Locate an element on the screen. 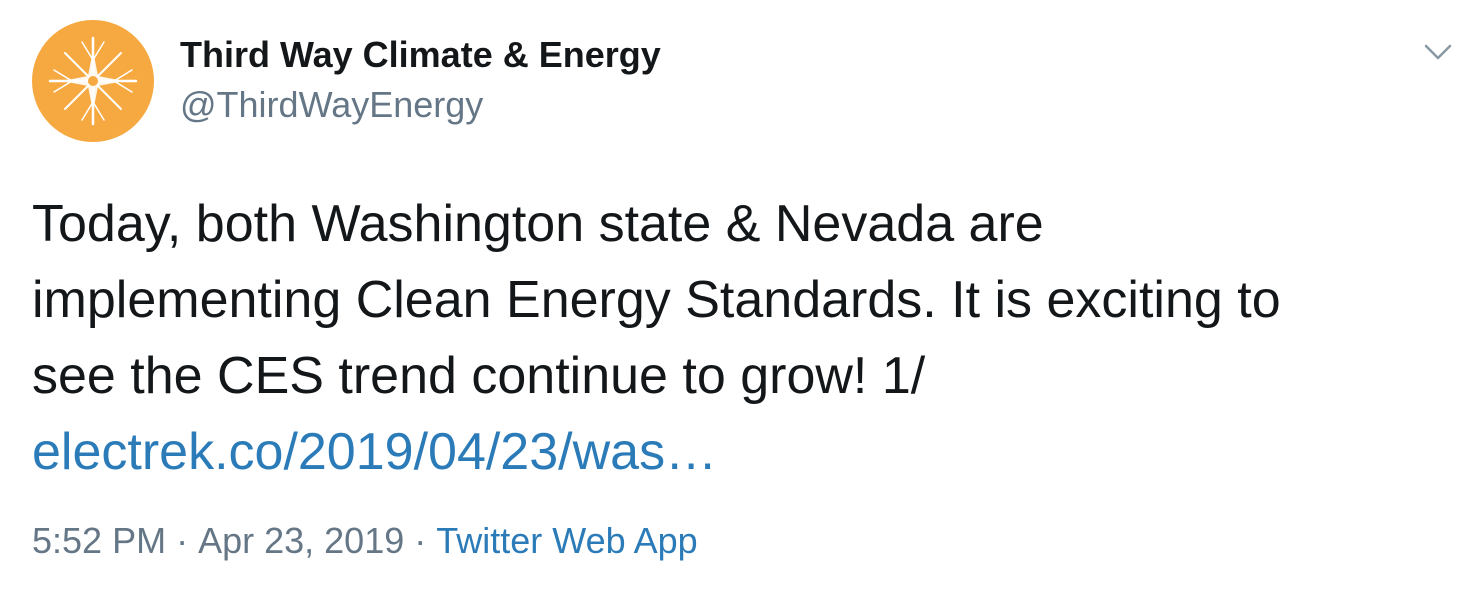  author-handle: @ThirdWayEnergy is located at coordinates (331, 105).